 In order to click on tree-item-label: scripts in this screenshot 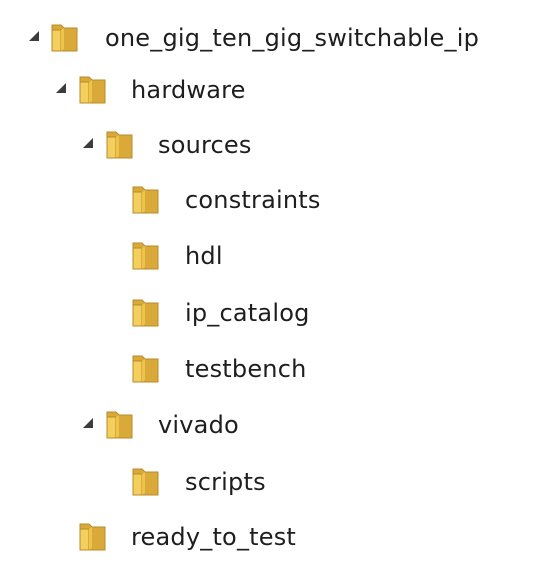, I will do `click(225, 482)`.